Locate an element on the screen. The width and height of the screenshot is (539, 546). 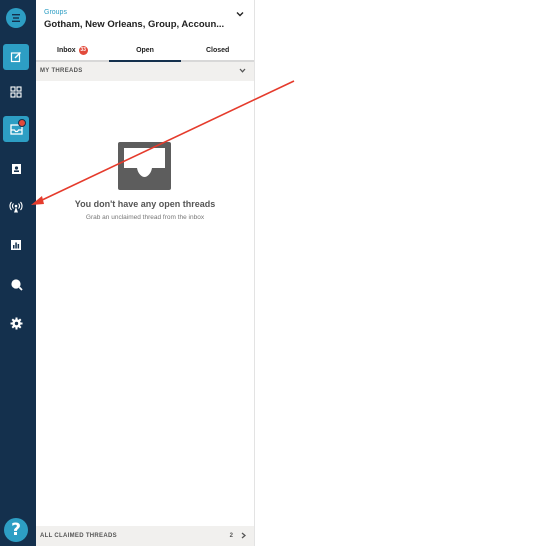
broadcast-icon is located at coordinates (16, 207).